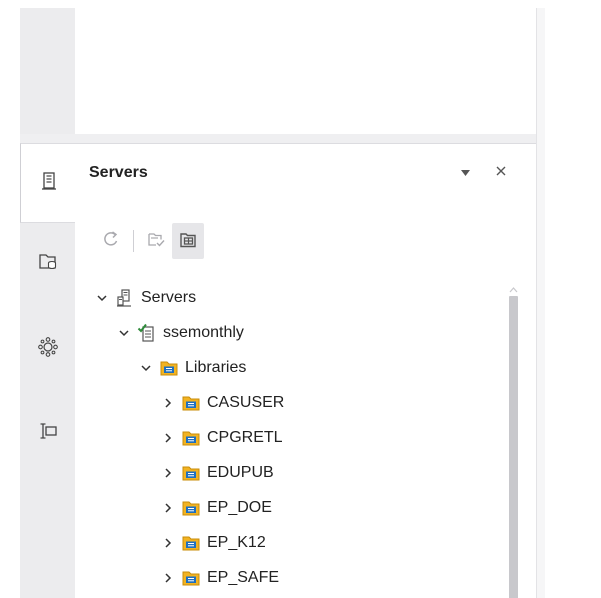 The image size is (601, 598). I want to click on servers-toolbar, so click(149, 241).